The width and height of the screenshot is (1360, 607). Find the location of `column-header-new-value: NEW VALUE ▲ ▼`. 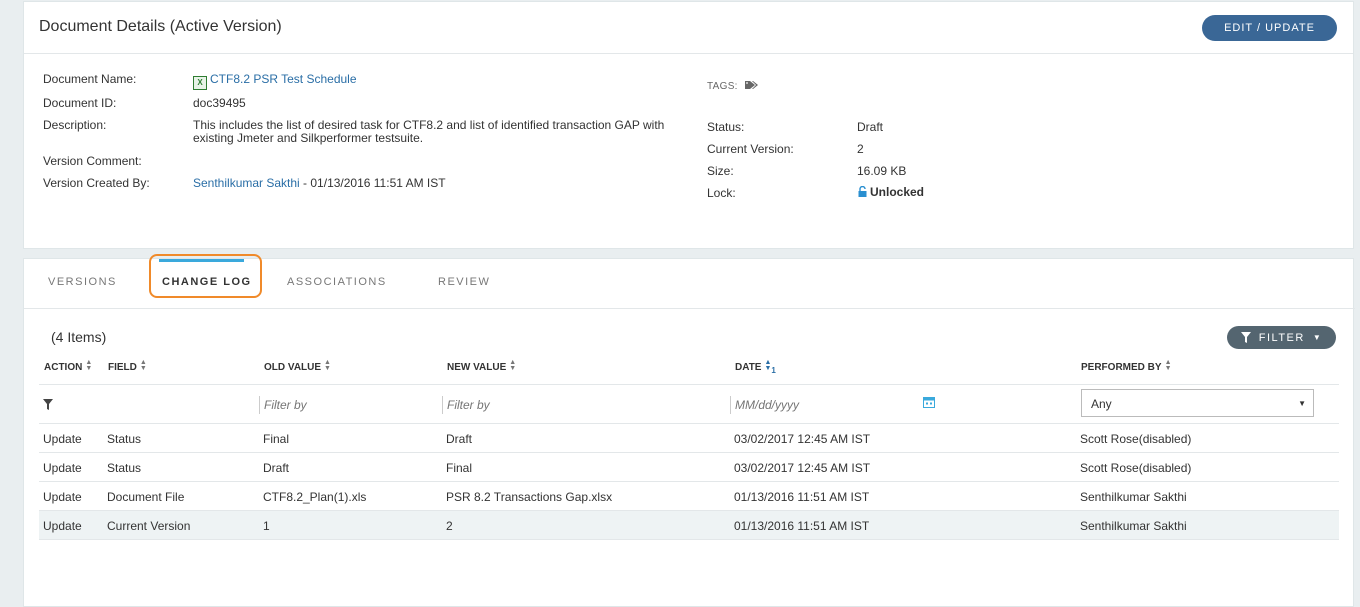

column-header-new-value: NEW VALUE ▲ ▼ is located at coordinates (482, 366).